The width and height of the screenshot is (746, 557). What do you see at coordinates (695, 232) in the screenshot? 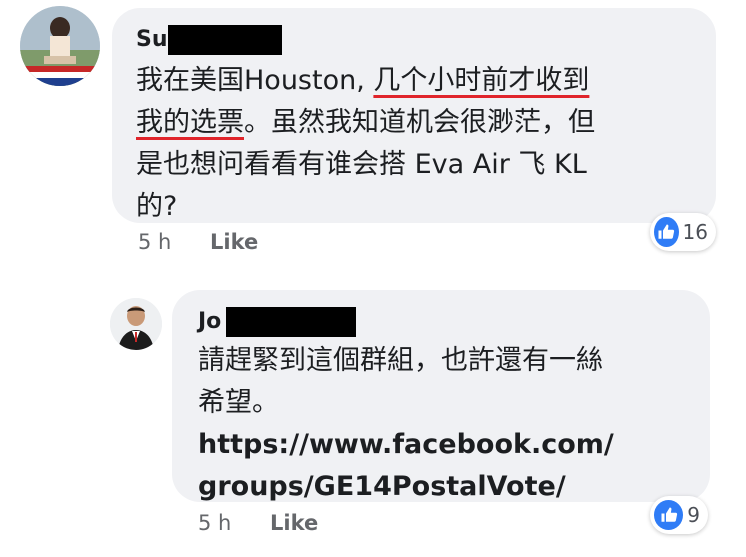
I see `reaction-count: 16` at bounding box center [695, 232].